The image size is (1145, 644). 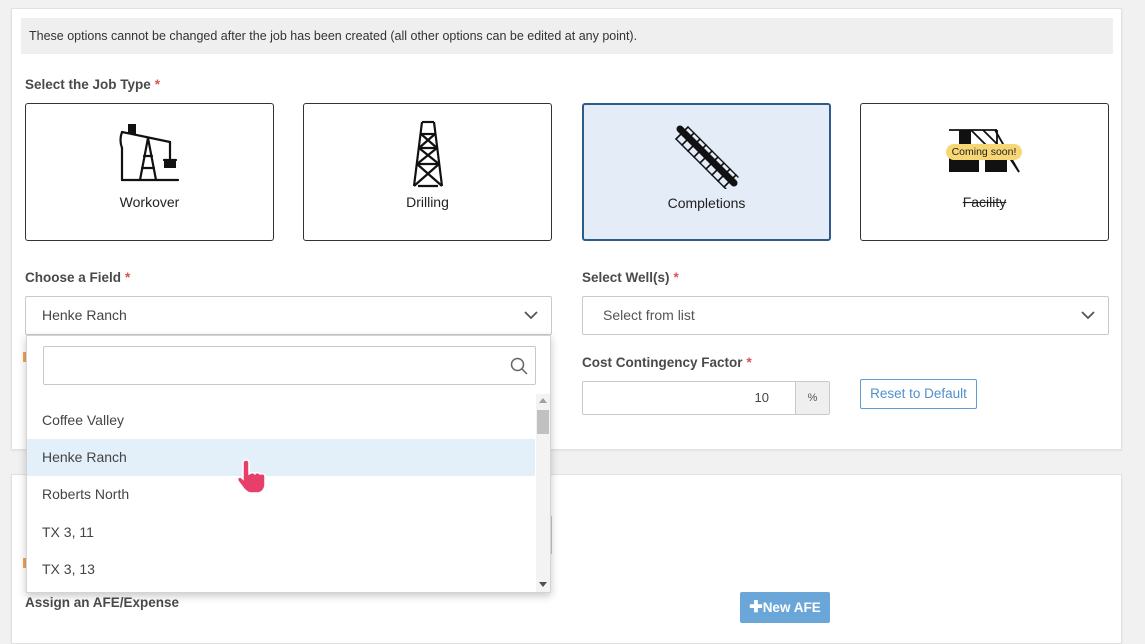 I want to click on drilling-rig-icon, so click(x=427, y=154).